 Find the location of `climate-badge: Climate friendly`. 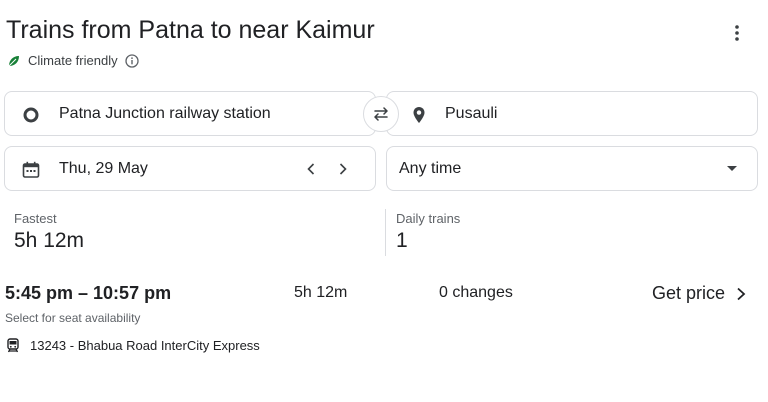

climate-badge: Climate friendly is located at coordinates (73, 60).